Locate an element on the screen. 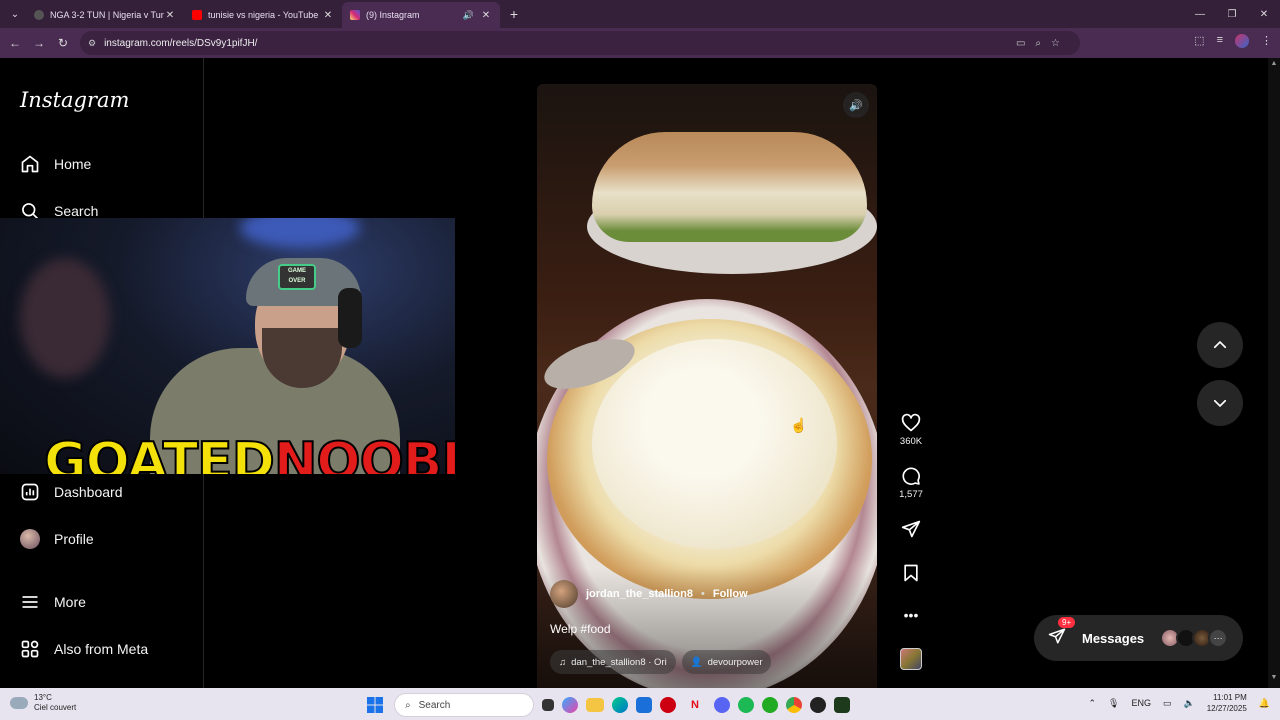  close-window-icon: ✕ is located at coordinates (1264, 14).